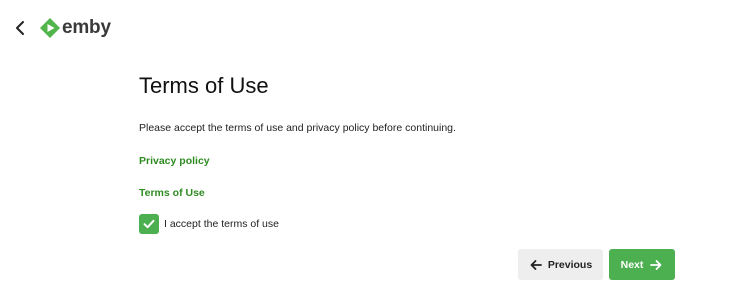  What do you see at coordinates (172, 193) in the screenshot?
I see `terms-of-use-link: Terms of Use` at bounding box center [172, 193].